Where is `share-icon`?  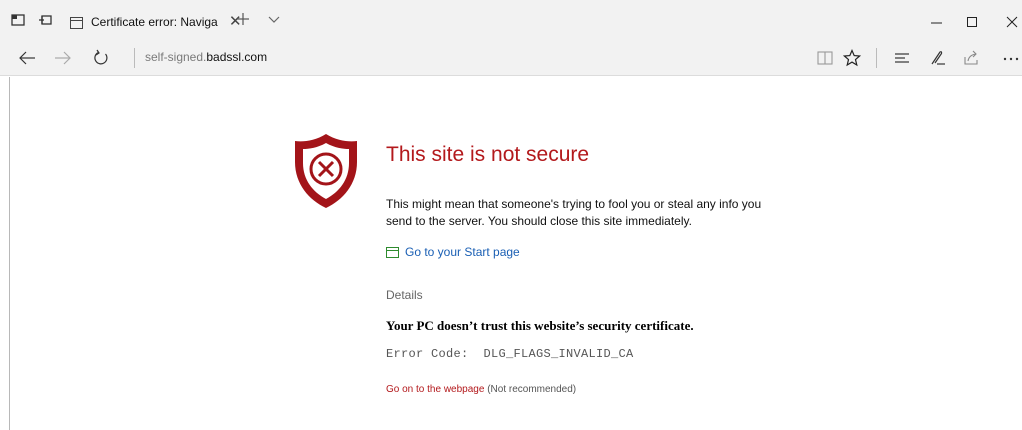
share-icon is located at coordinates (971, 58).